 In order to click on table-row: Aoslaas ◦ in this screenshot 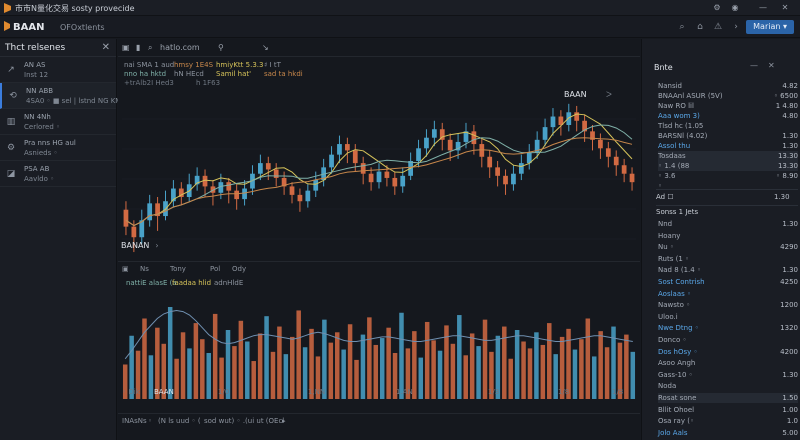, I will do `click(728, 294)`.